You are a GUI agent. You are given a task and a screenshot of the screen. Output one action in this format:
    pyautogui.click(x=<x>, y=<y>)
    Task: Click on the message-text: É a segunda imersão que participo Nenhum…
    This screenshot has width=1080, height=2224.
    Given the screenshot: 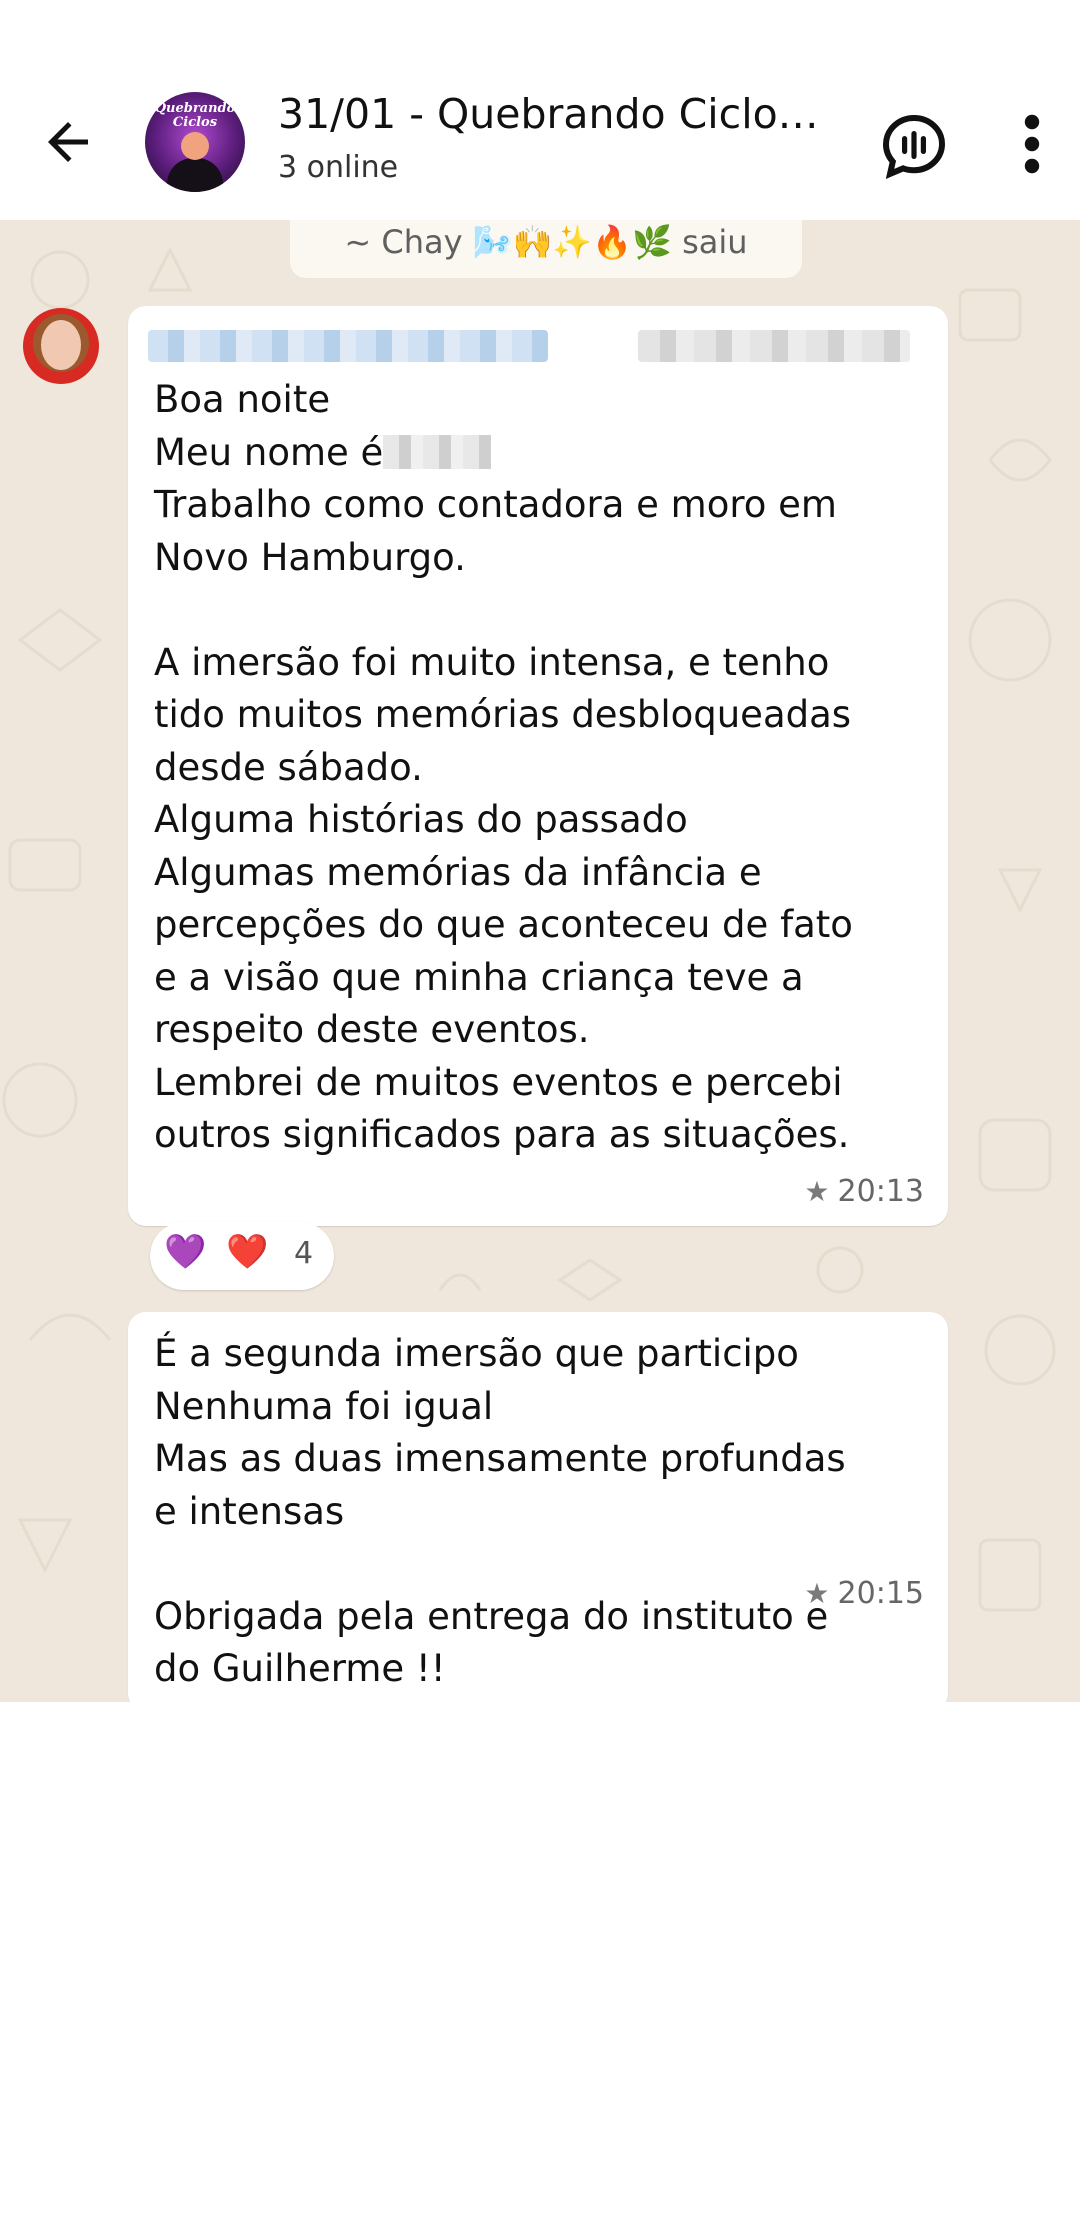 What is the action you would take?
    pyautogui.click(x=500, y=1511)
    